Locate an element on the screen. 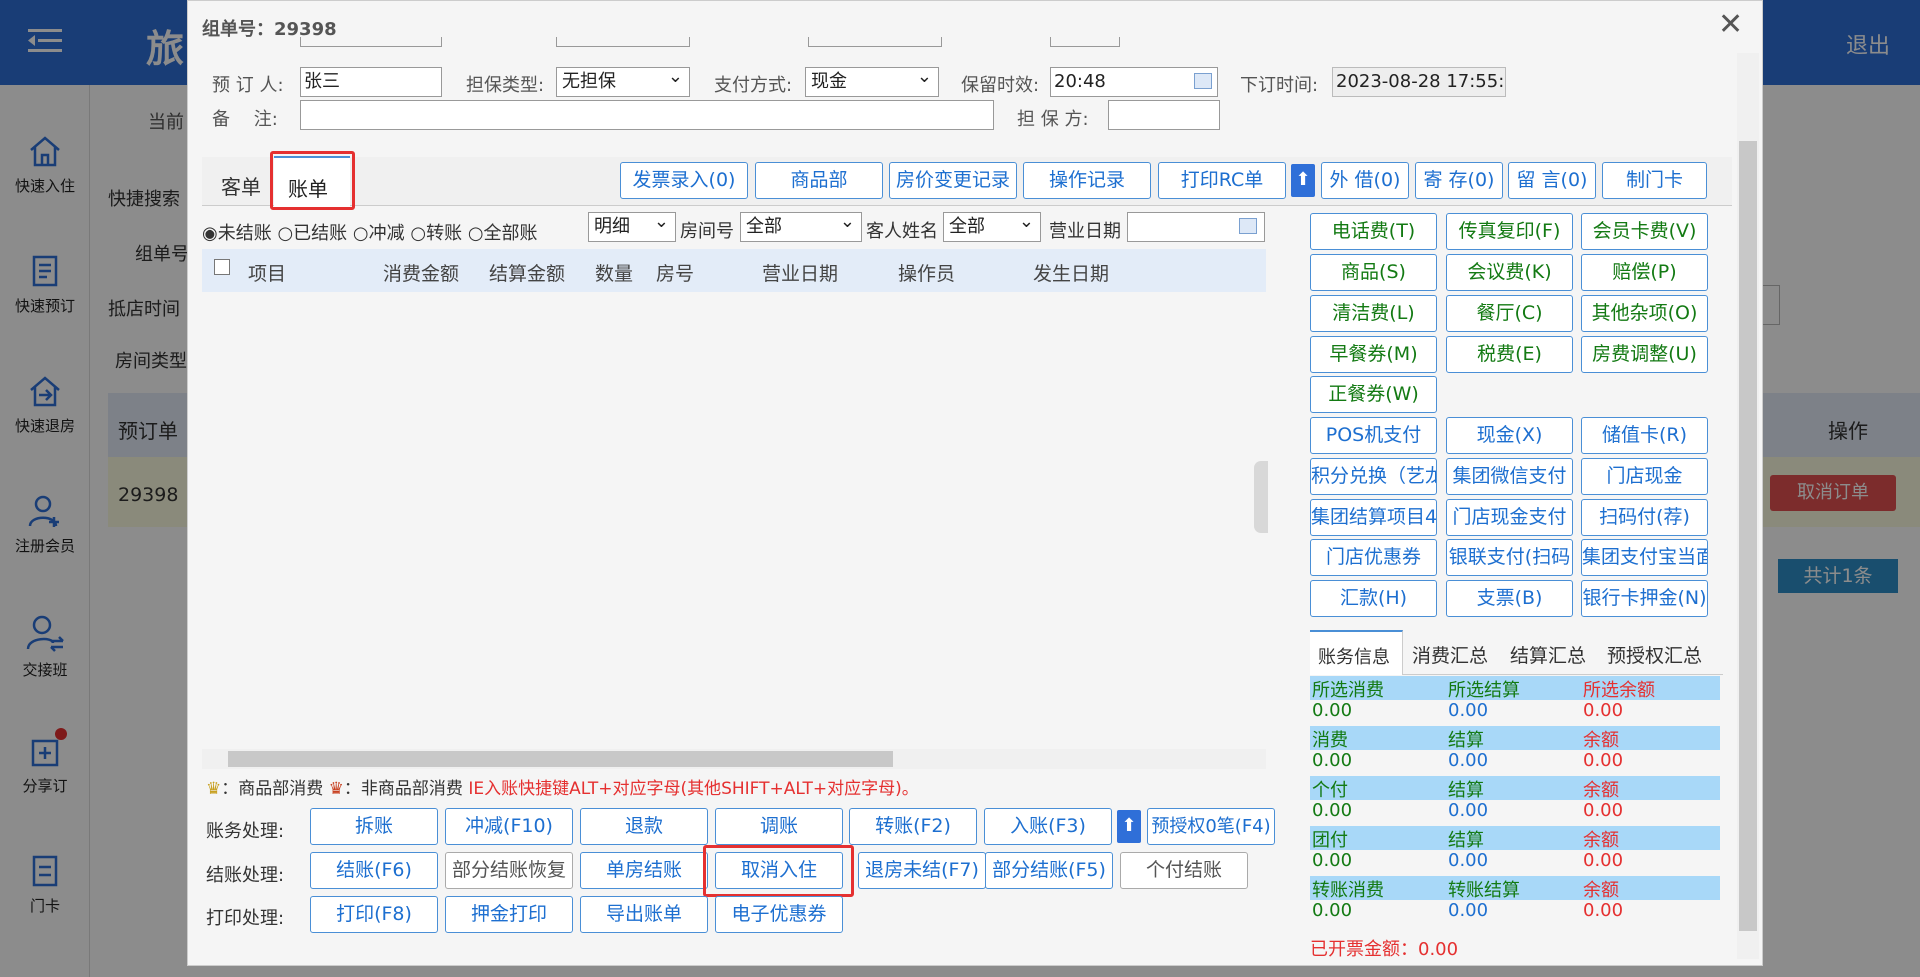 The width and height of the screenshot is (1920, 977). room-label: 房间号 is located at coordinates (707, 231).